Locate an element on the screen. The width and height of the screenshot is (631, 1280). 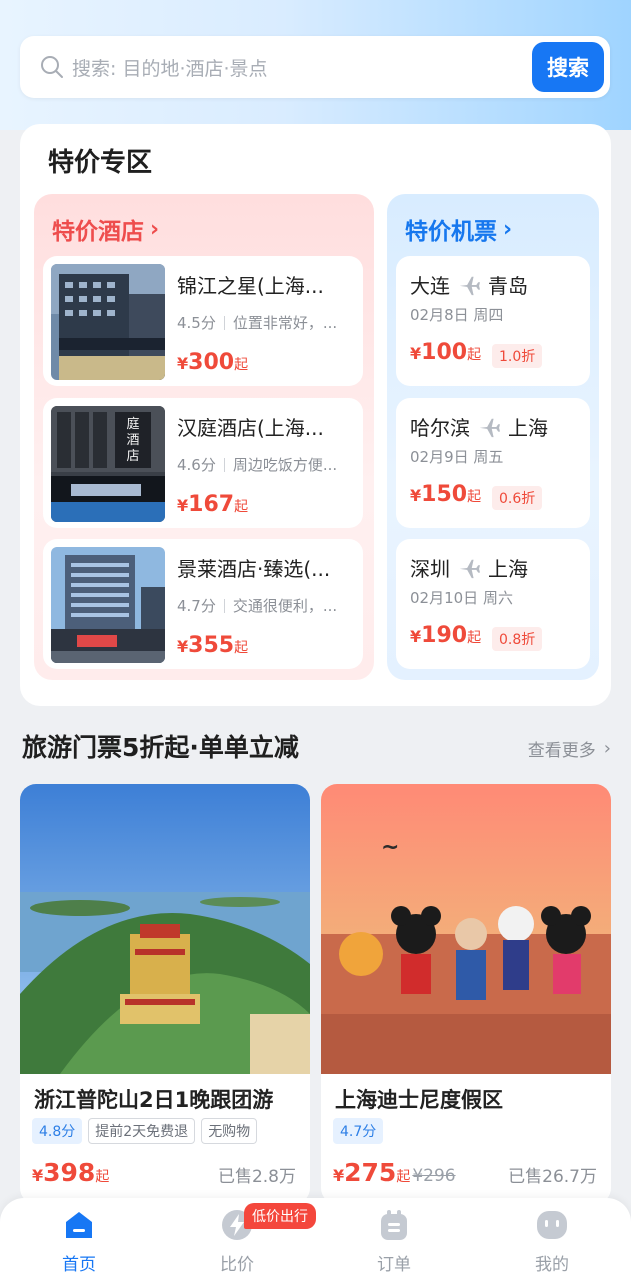
flight-route: 哈尔滨 上海 is located at coordinates (479, 426).